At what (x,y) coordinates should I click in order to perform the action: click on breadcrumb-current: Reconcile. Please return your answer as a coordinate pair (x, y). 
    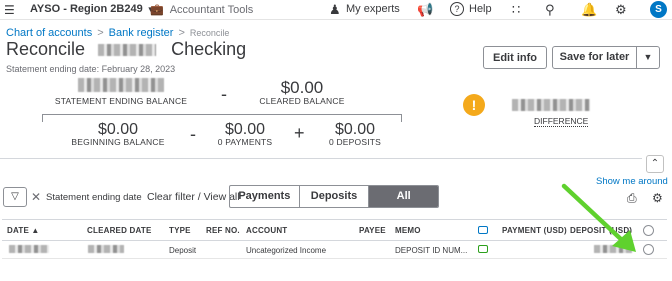
    Looking at the image, I should click on (209, 33).